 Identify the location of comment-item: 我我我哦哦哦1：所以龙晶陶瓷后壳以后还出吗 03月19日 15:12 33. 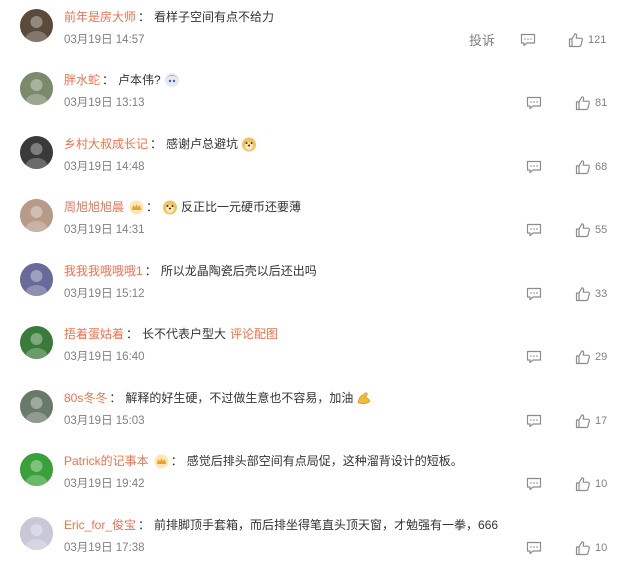
(315, 285).